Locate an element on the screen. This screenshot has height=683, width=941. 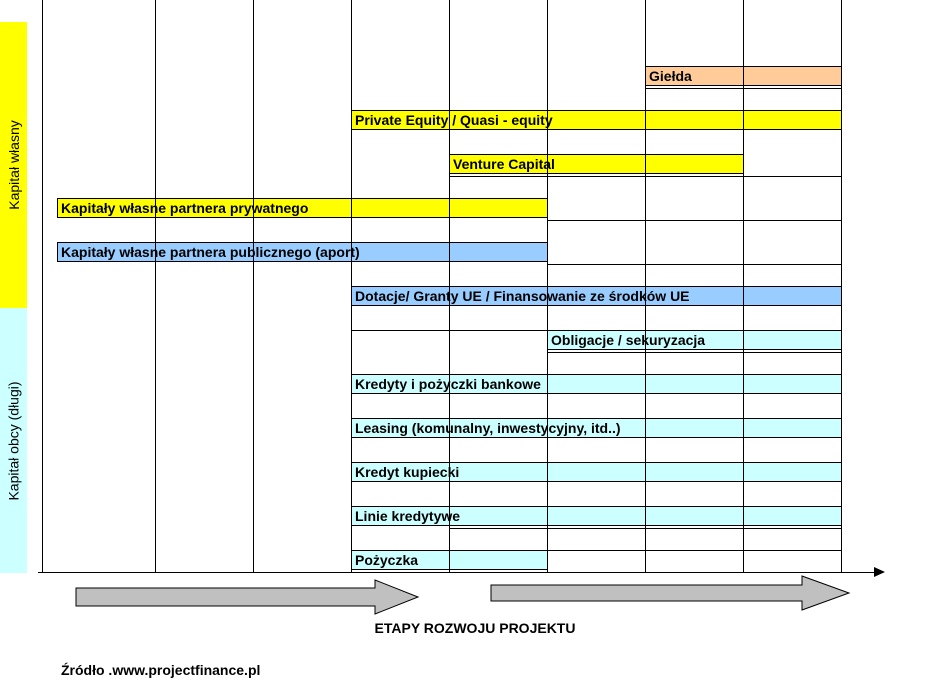
bar-gielda: Giełda is located at coordinates (743, 76).